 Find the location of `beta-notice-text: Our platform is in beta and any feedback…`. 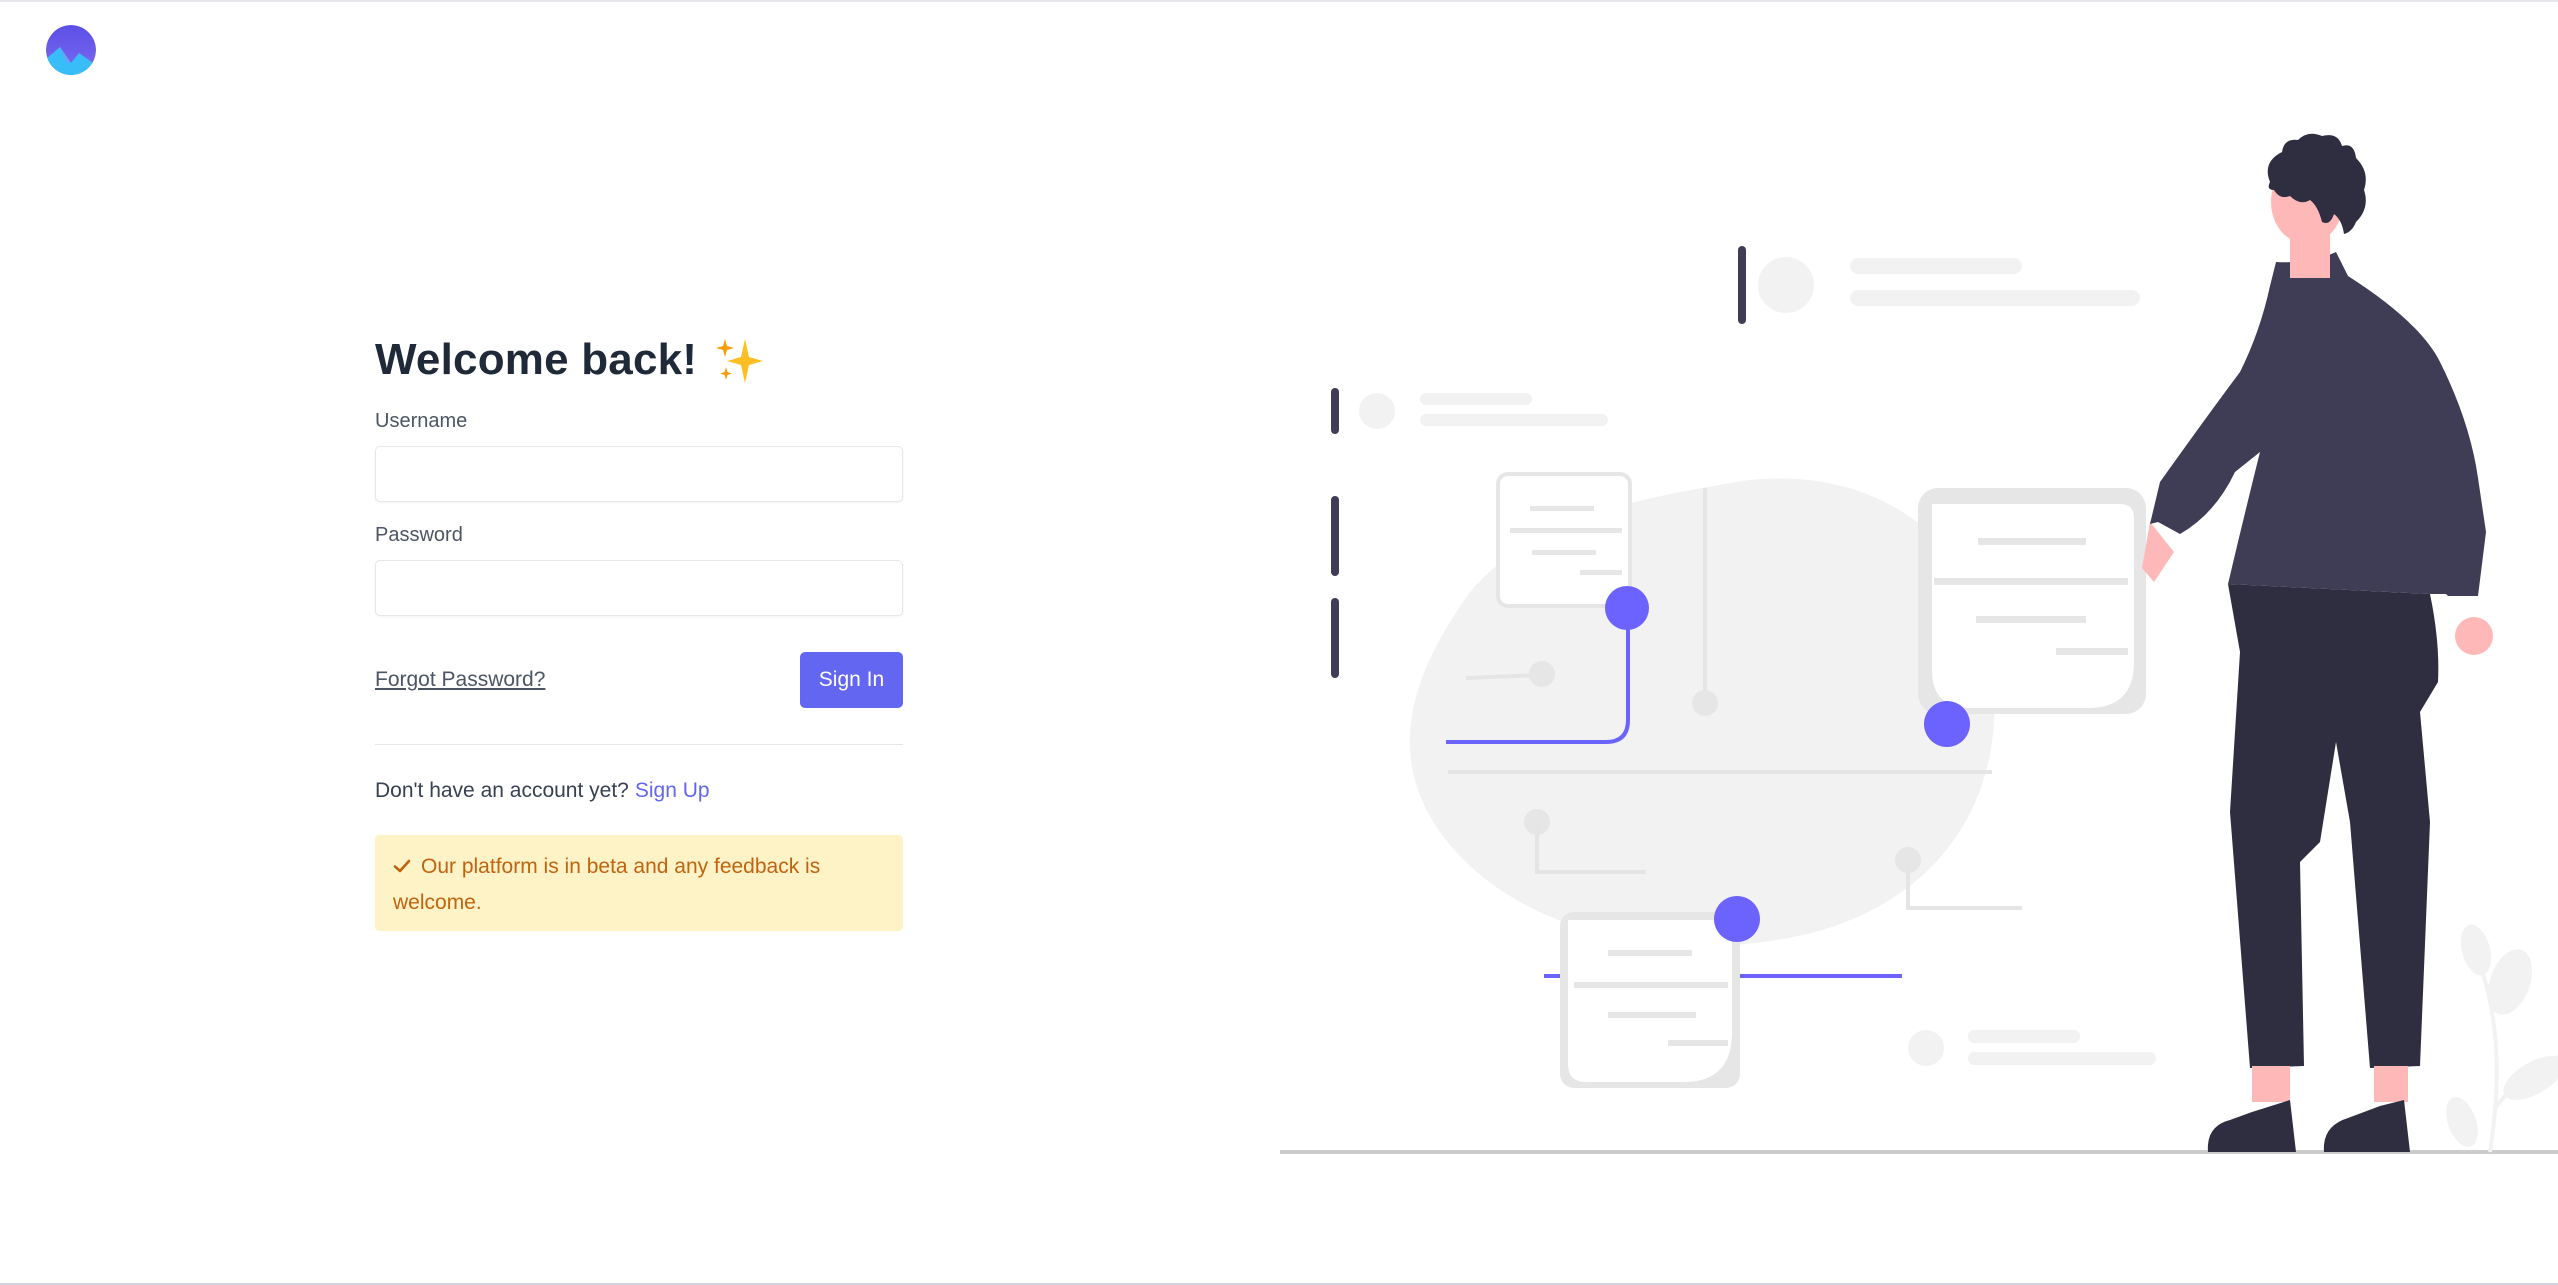

beta-notice-text: Our platform is in beta and any feedback… is located at coordinates (607, 884).